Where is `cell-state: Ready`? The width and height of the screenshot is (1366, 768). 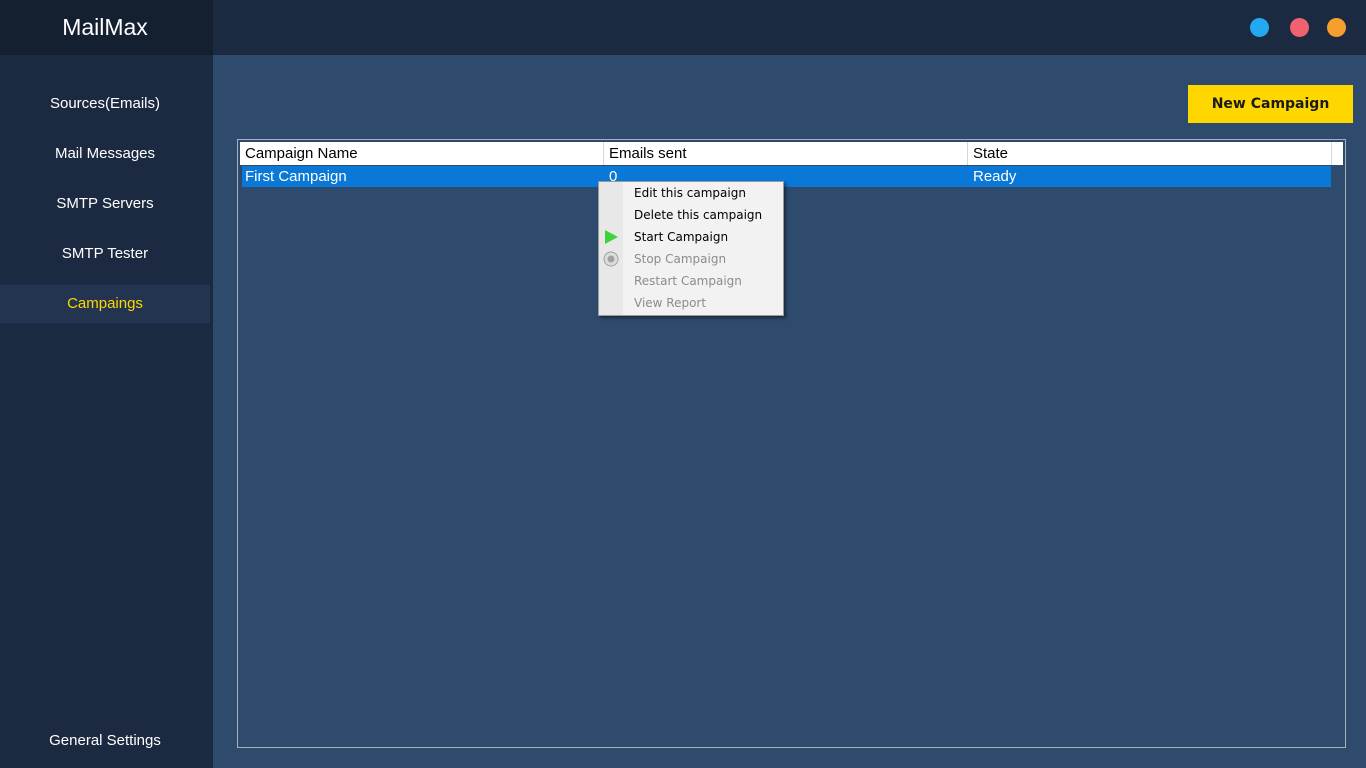
cell-state: Ready is located at coordinates (995, 176).